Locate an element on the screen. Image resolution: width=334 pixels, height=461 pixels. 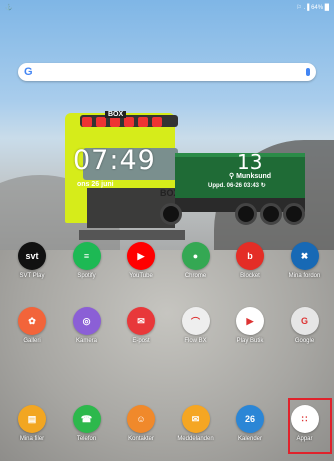
app-mina-fordon: ✖ Mina fordon is located at coordinates (305, 260).